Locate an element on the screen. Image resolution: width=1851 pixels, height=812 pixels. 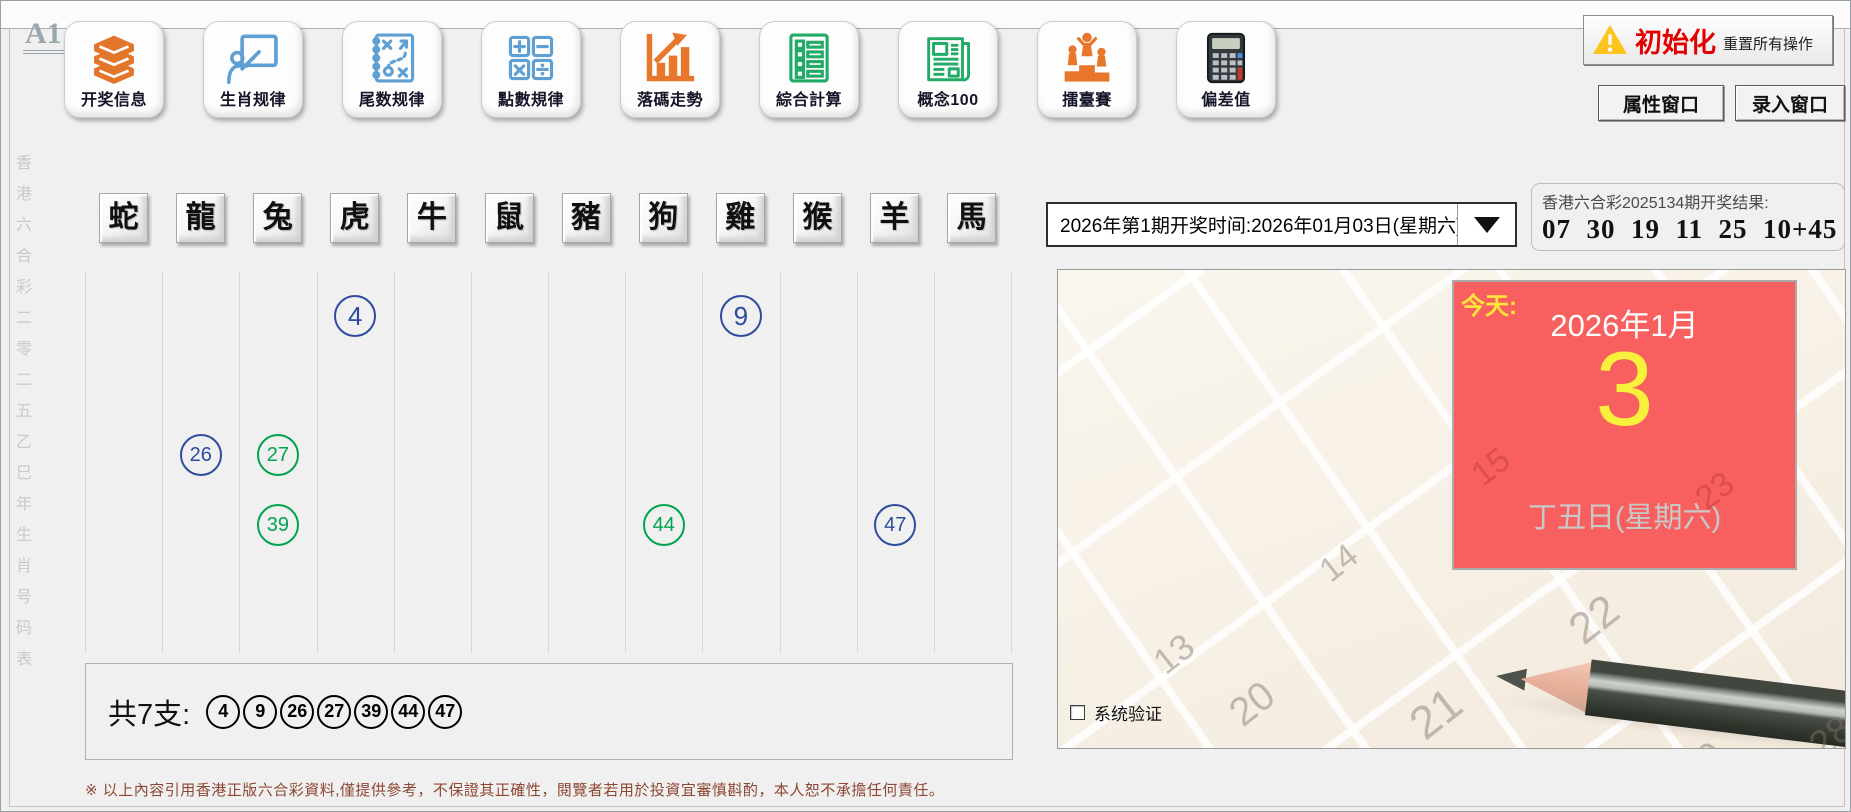
vertical-title-char: 号 is located at coordinates (23, 597).